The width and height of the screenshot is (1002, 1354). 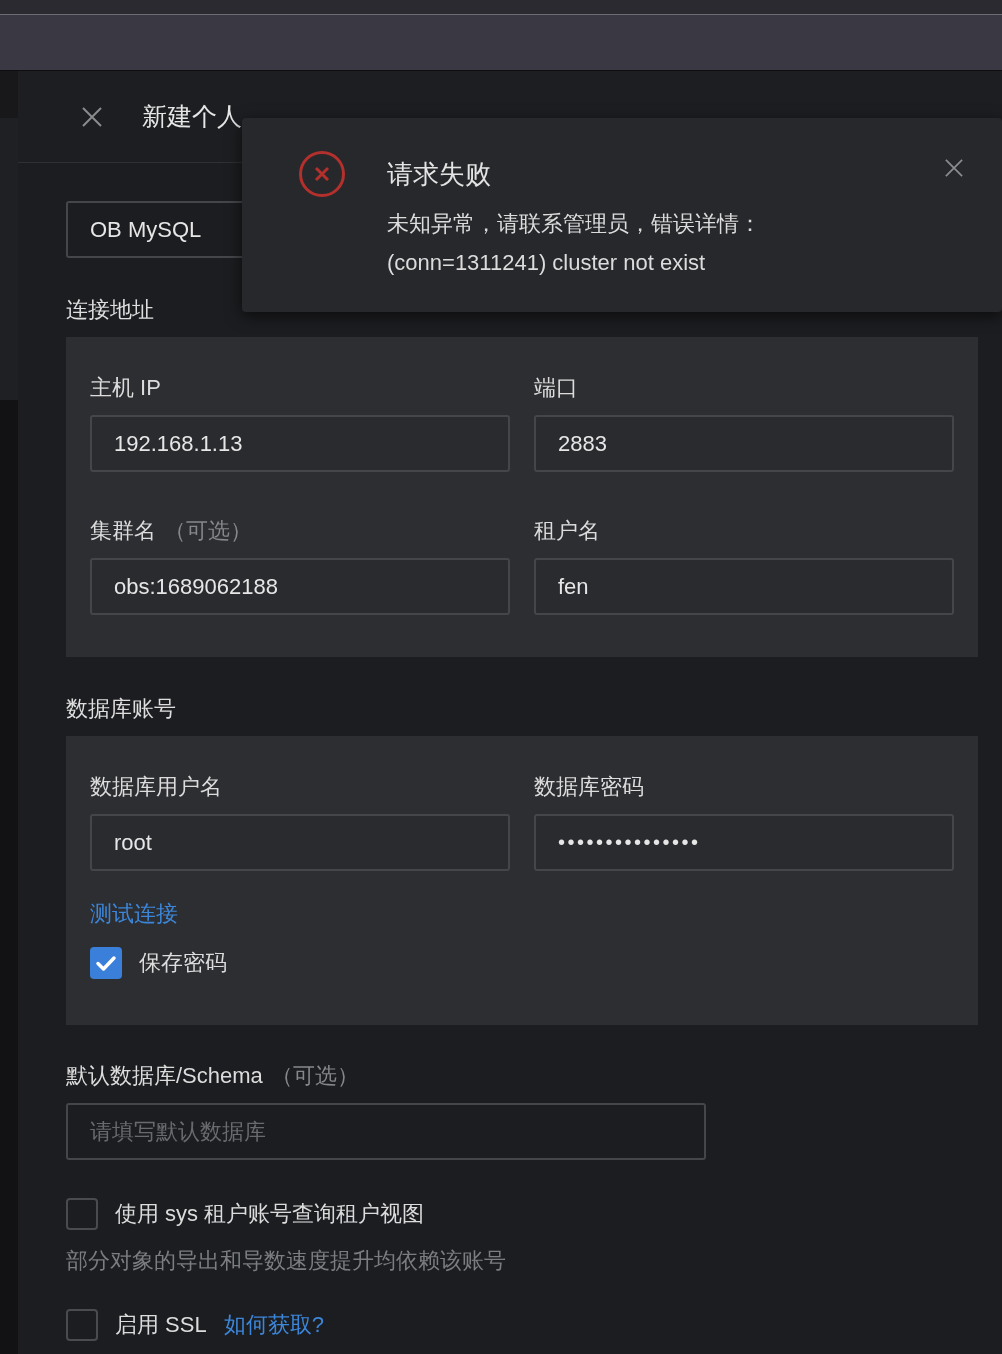 What do you see at coordinates (192, 116) in the screenshot?
I see `drawer-title: 新建个人` at bounding box center [192, 116].